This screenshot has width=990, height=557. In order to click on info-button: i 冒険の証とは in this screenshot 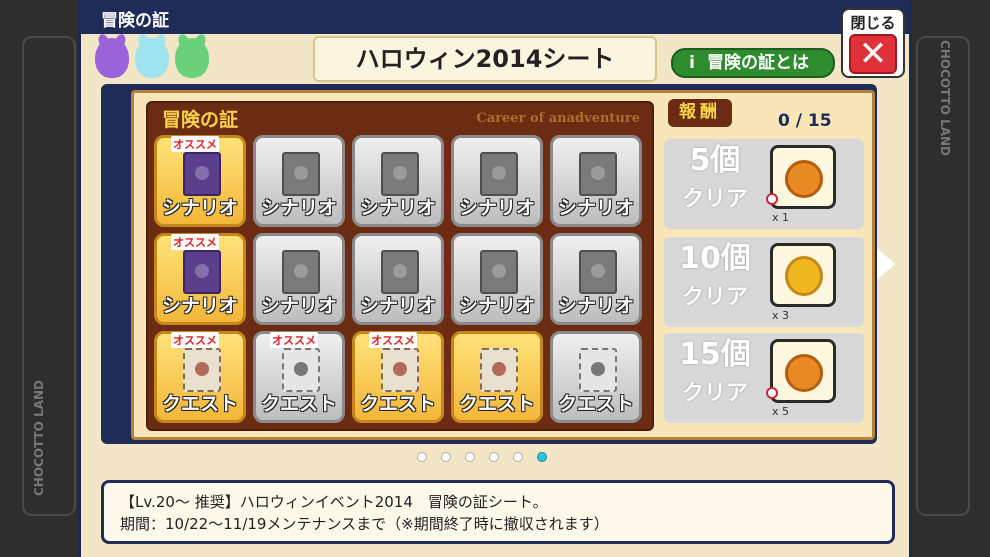, I will do `click(753, 63)`.